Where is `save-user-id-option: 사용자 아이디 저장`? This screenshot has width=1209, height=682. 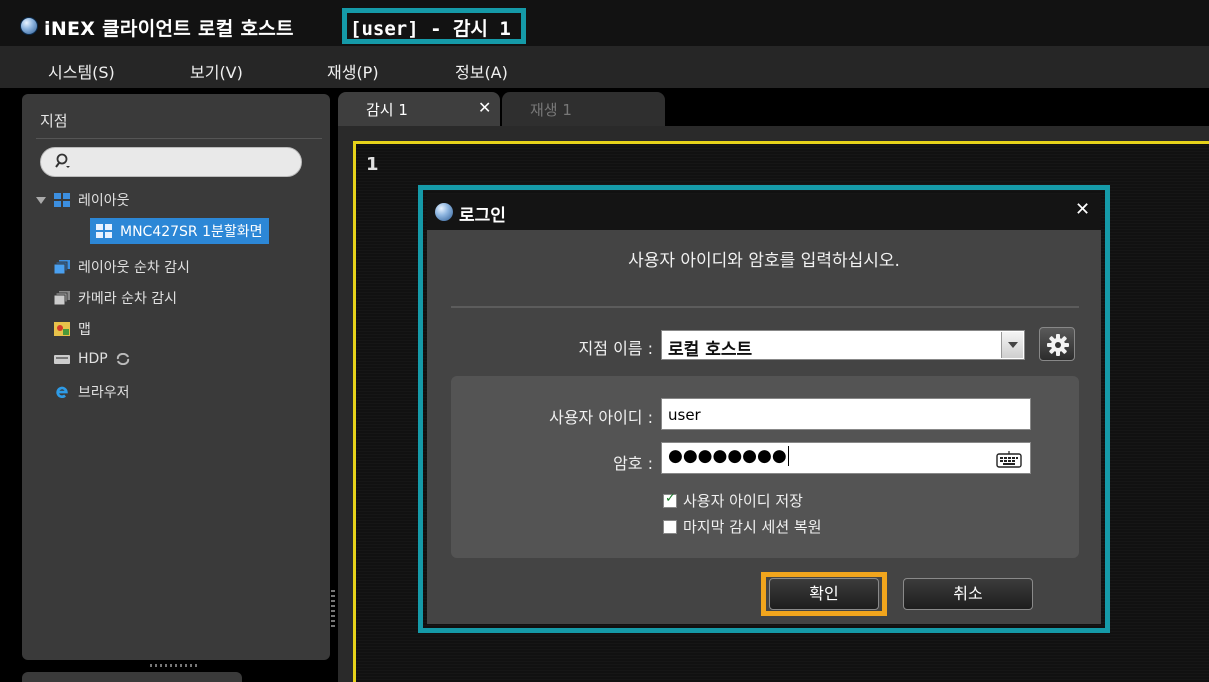
save-user-id-option: 사용자 아이디 저장 is located at coordinates (733, 500).